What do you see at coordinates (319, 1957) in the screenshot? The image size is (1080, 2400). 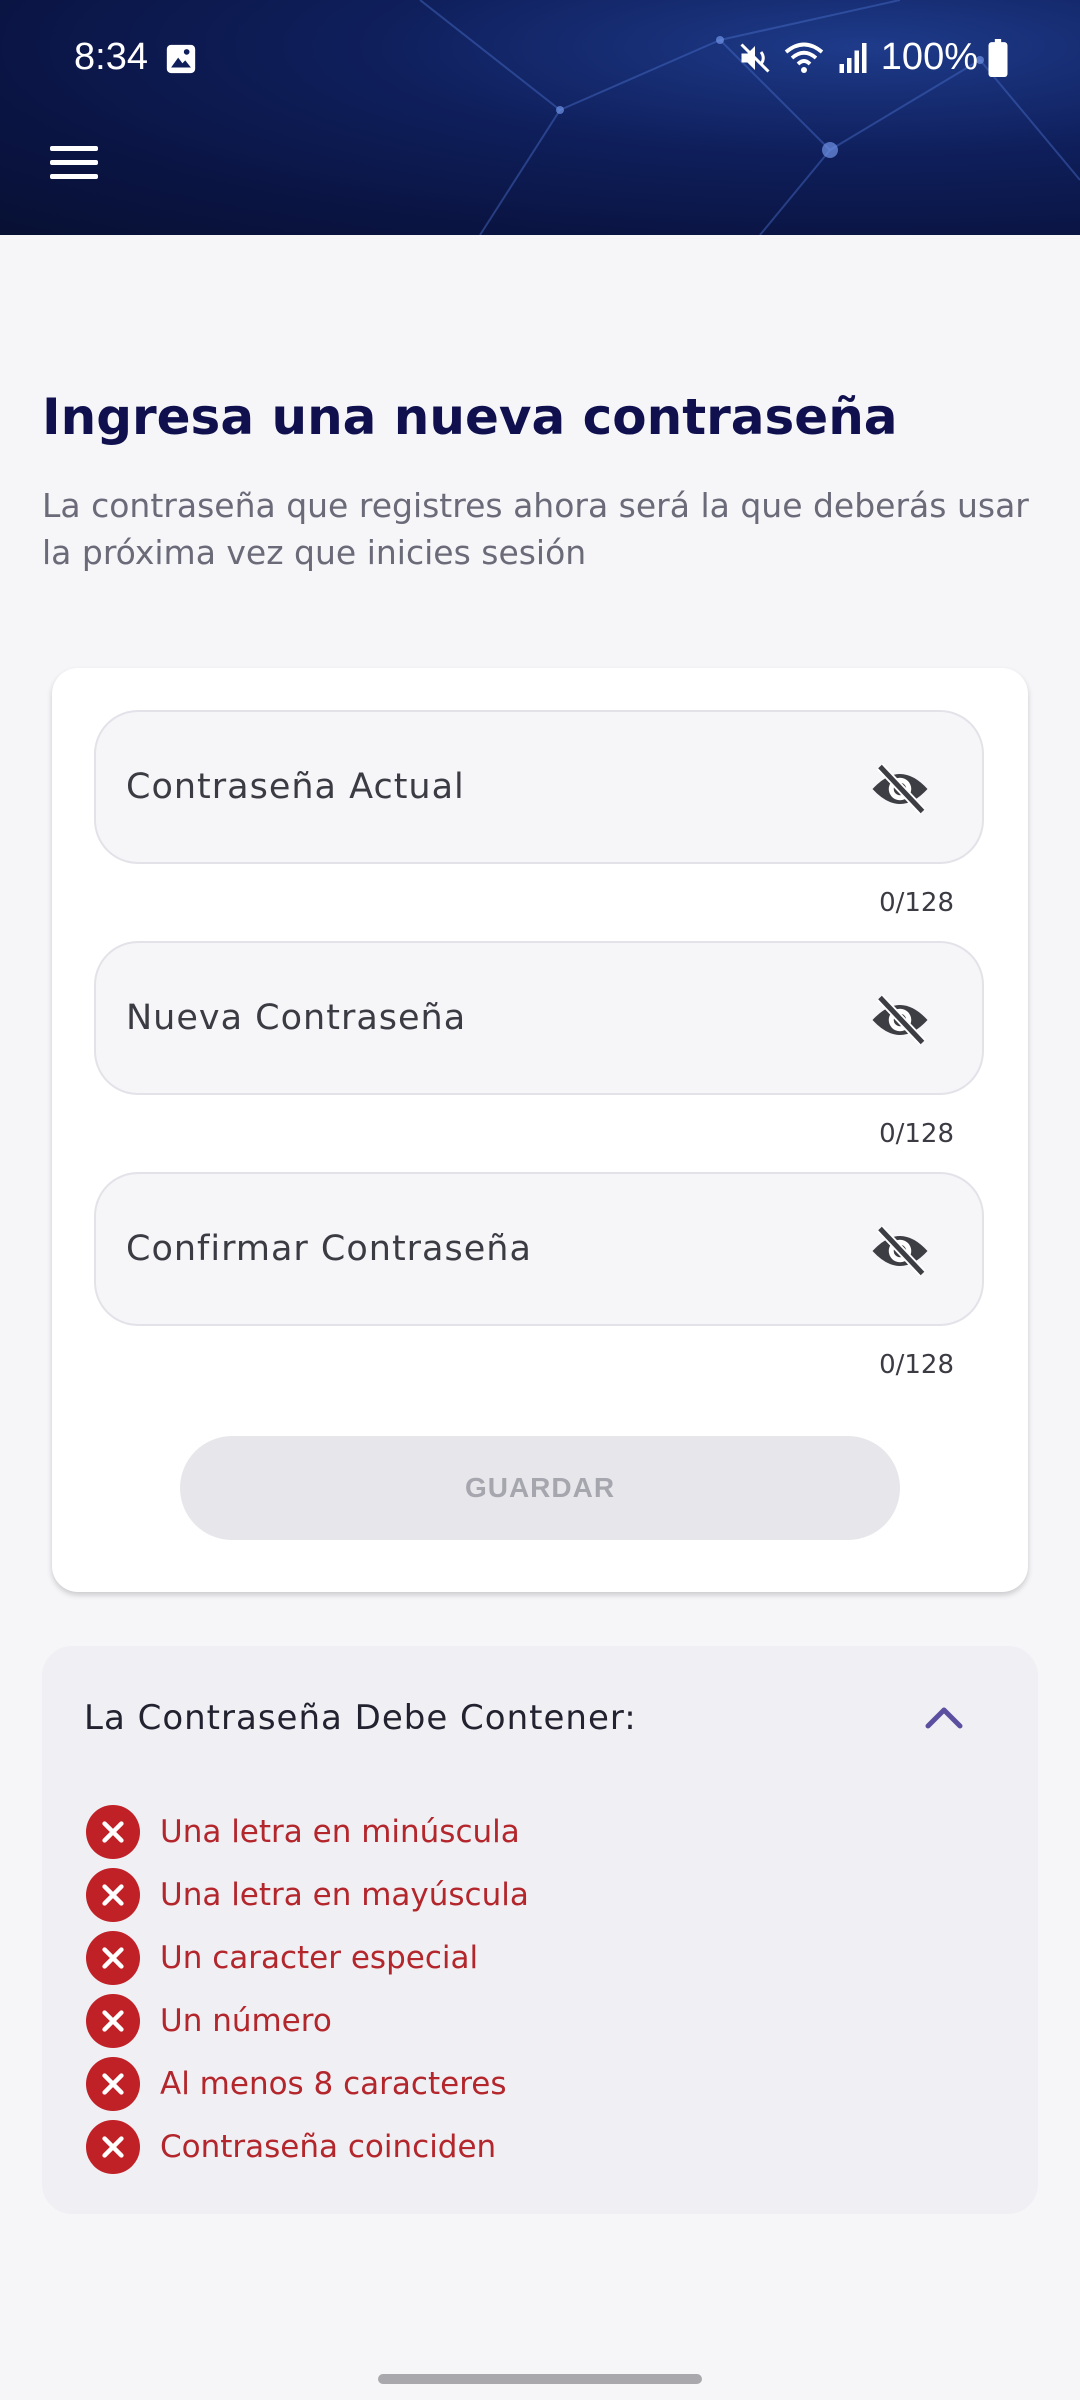 I see `requirement-text: Un caracter especial` at bounding box center [319, 1957].